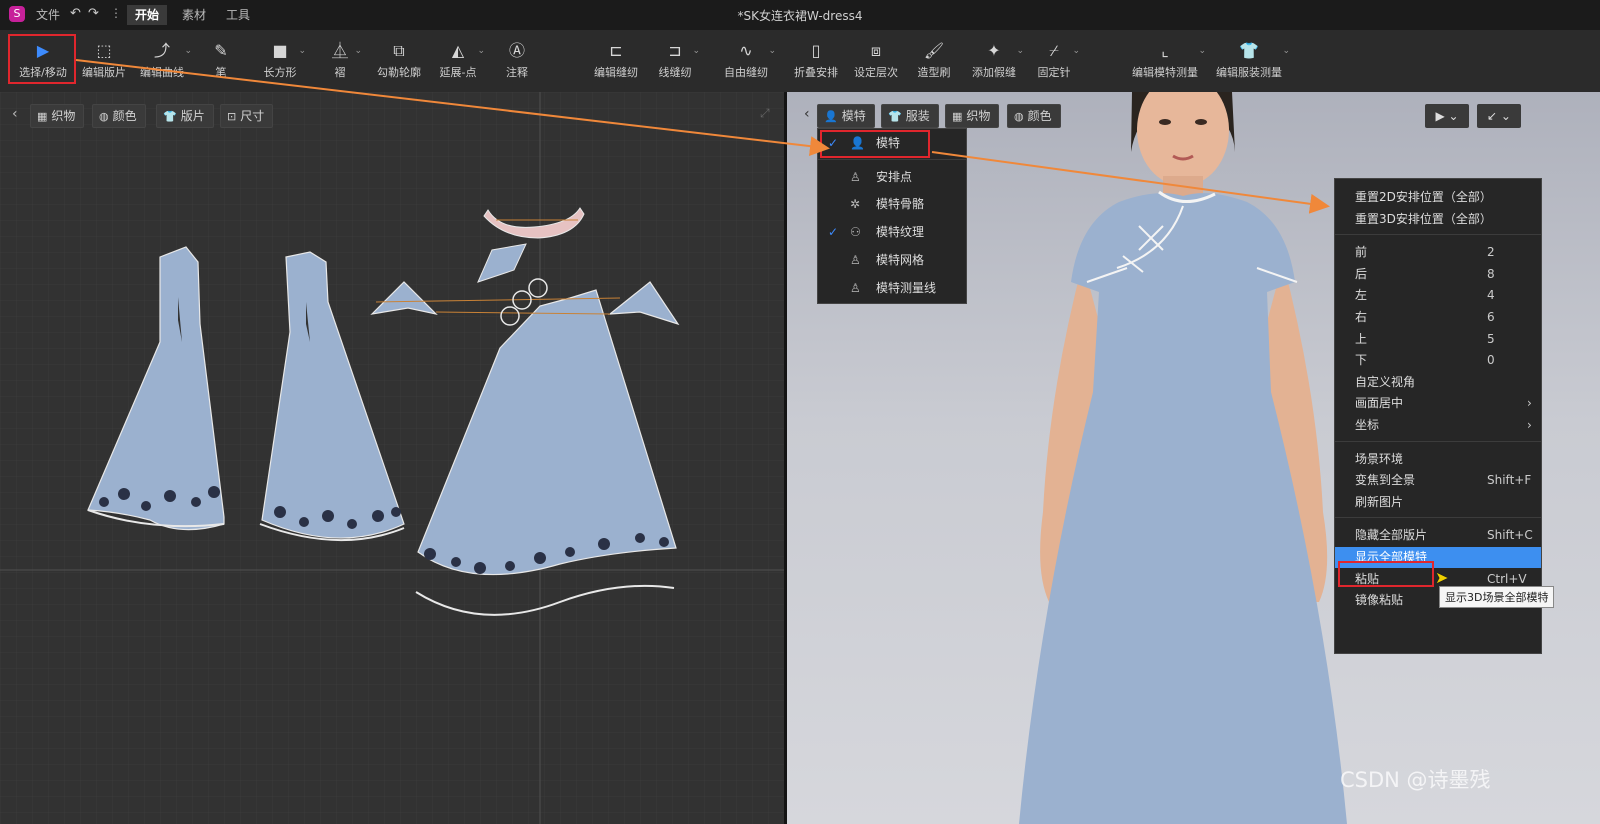  Describe the element at coordinates (910, 116) in the screenshot. I see `tab-garment-3d: 👕 服装` at that location.